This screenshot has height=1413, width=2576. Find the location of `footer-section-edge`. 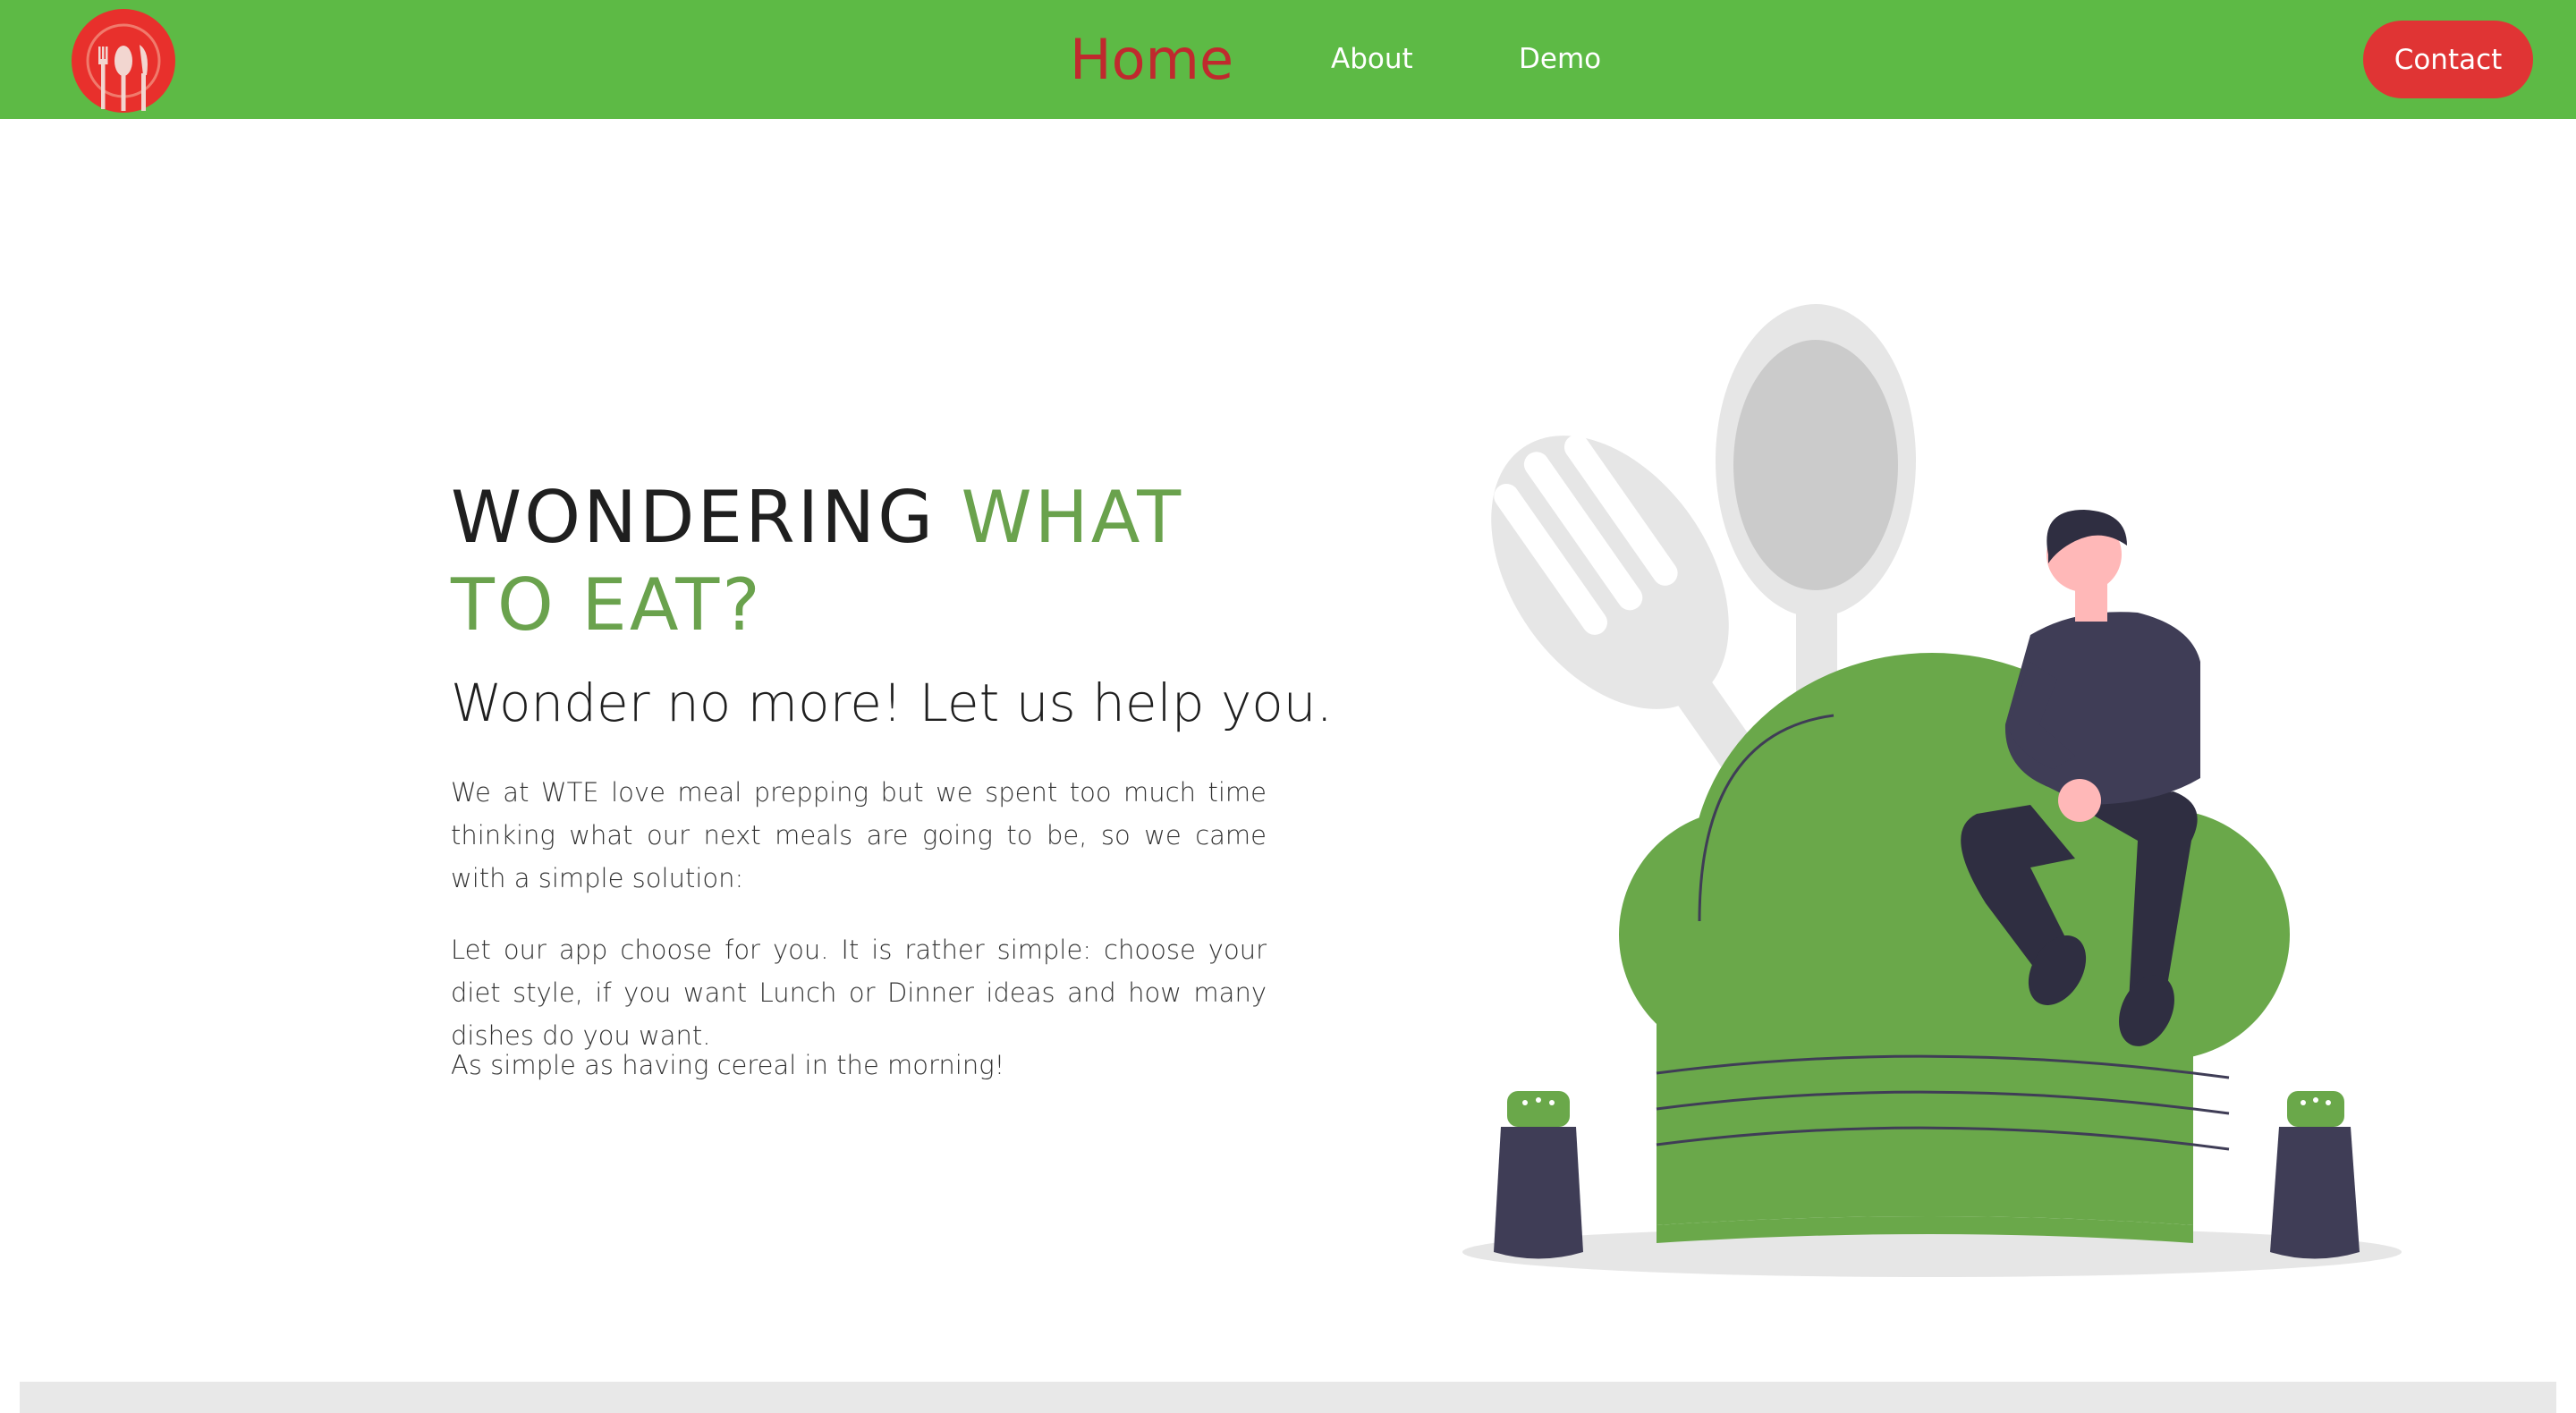

footer-section-edge is located at coordinates (1288, 1397).